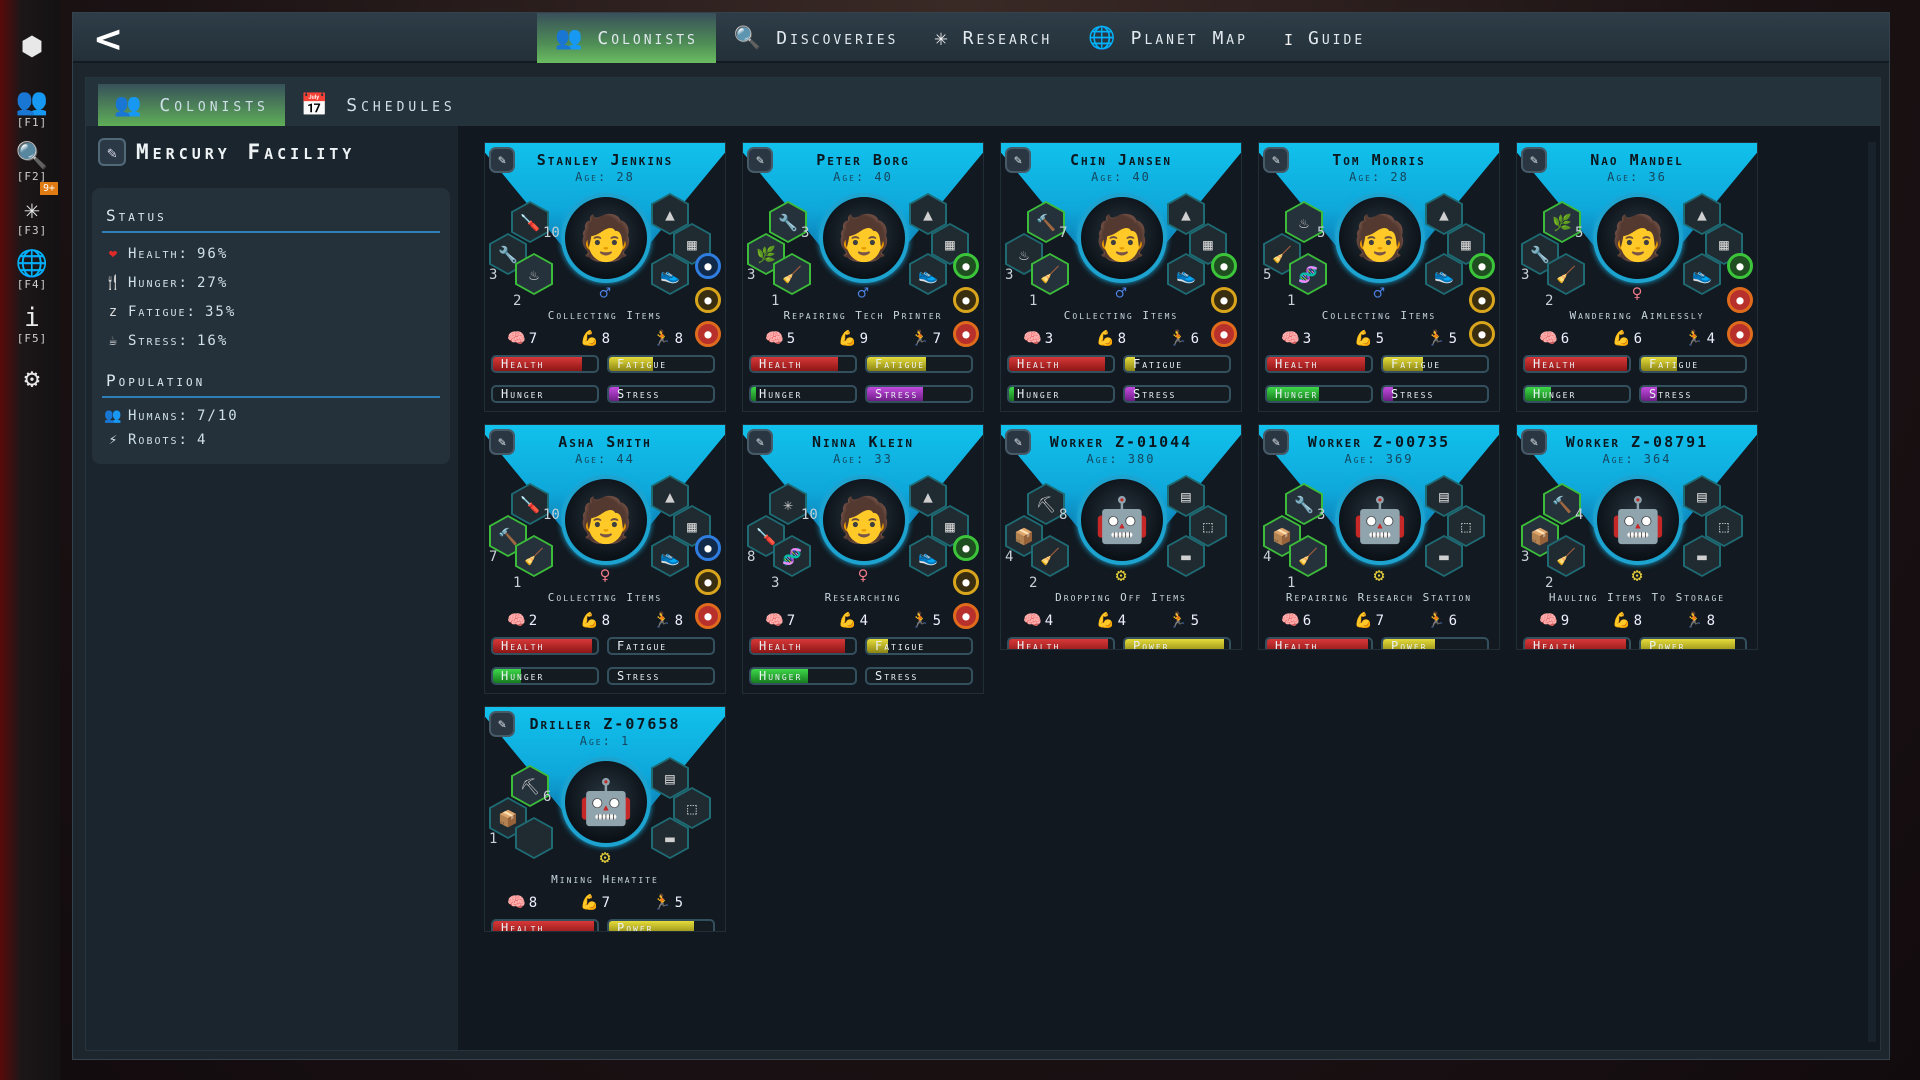 The height and width of the screenshot is (1080, 1920). Describe the element at coordinates (708, 548) in the screenshot. I see `heartbeat-mood-icon: ●` at that location.